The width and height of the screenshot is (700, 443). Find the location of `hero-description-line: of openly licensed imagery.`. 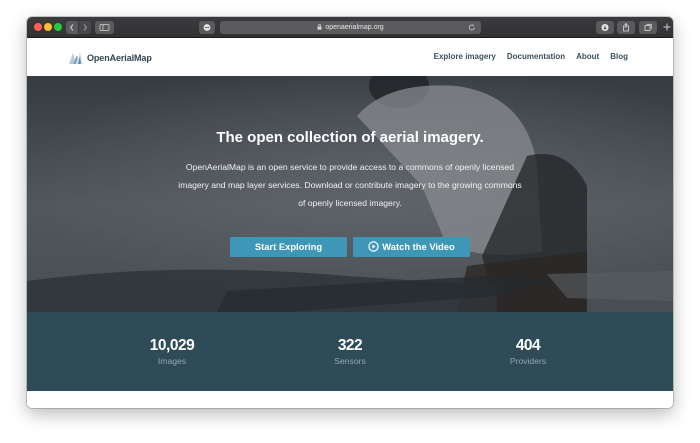

hero-description-line: of openly licensed imagery. is located at coordinates (350, 203).